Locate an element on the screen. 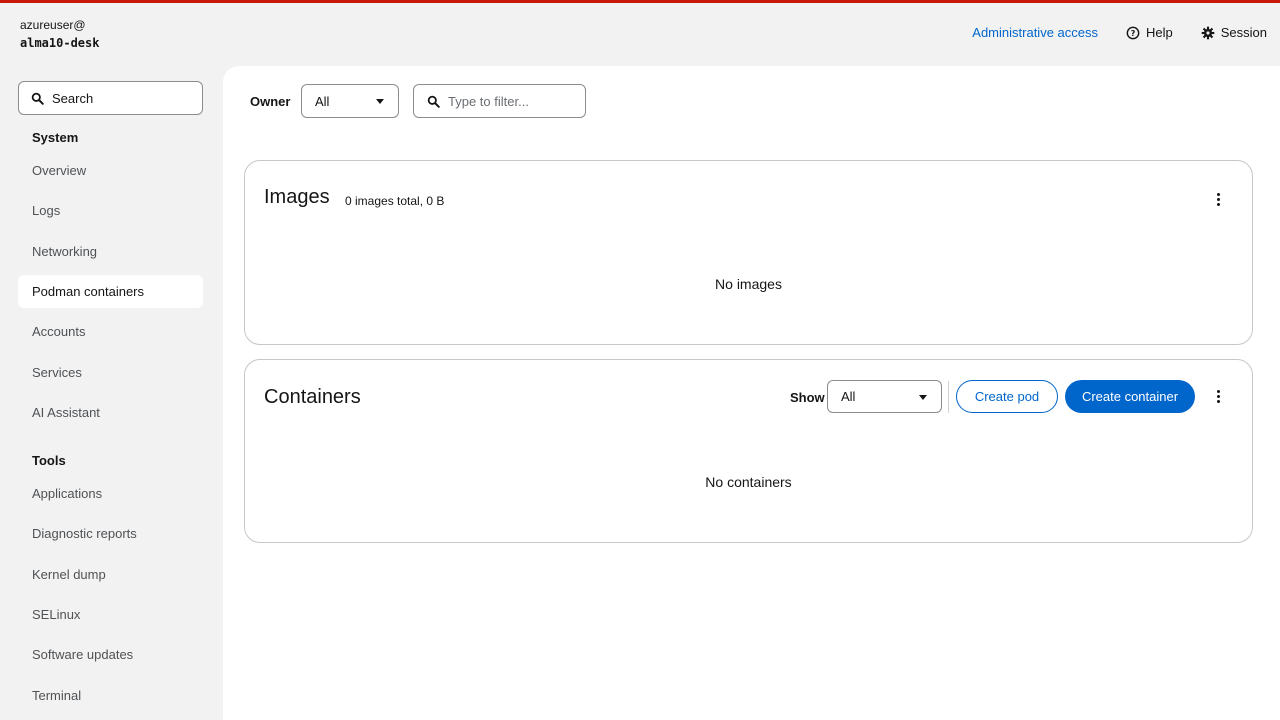 This screenshot has height=720, width=1280. containers-empty-state: No containers is located at coordinates (748, 482).